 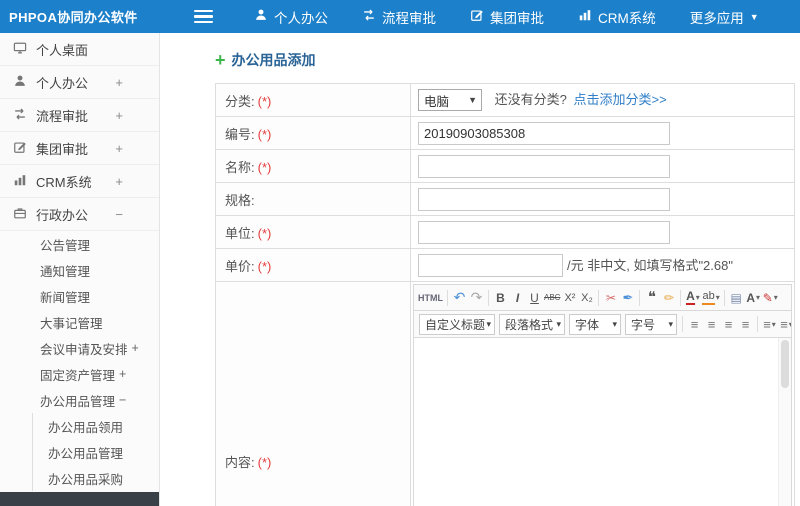 I want to click on font-color-button: A ▾, so click(x=692, y=298).